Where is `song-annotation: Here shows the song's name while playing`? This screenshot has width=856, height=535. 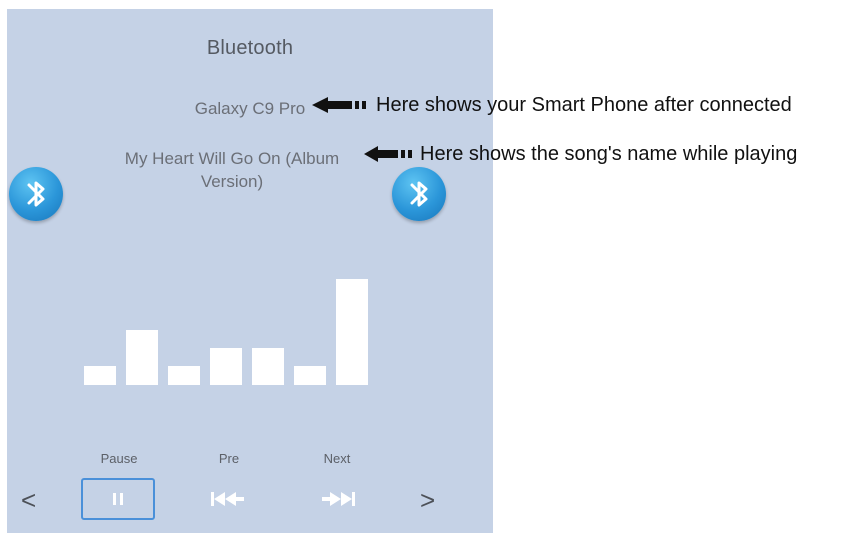
song-annotation: Here shows the song's name while playing is located at coordinates (580, 154).